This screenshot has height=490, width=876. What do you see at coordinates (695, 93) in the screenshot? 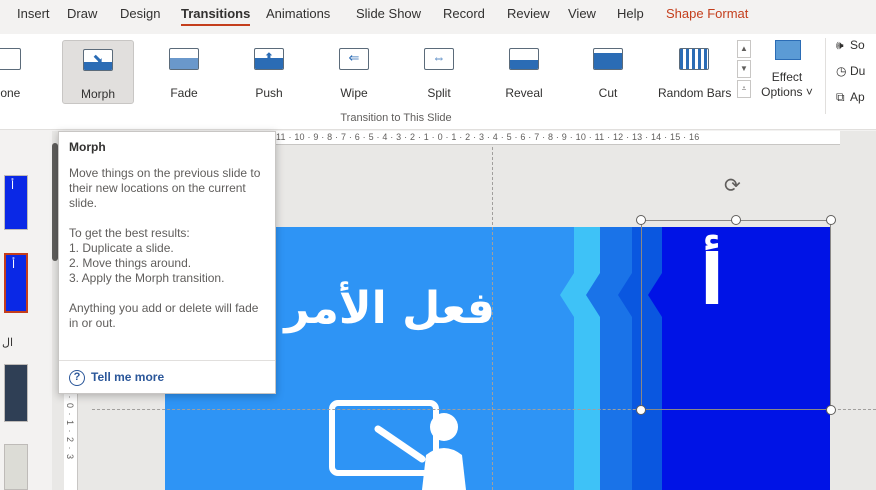
I see `transition-random-bars-label: Random Bars` at bounding box center [695, 93].